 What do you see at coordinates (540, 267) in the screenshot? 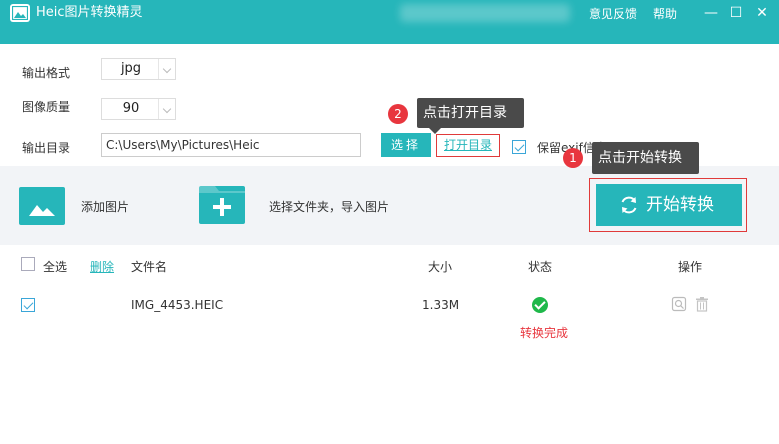
I see `header-status: 状态` at bounding box center [540, 267].